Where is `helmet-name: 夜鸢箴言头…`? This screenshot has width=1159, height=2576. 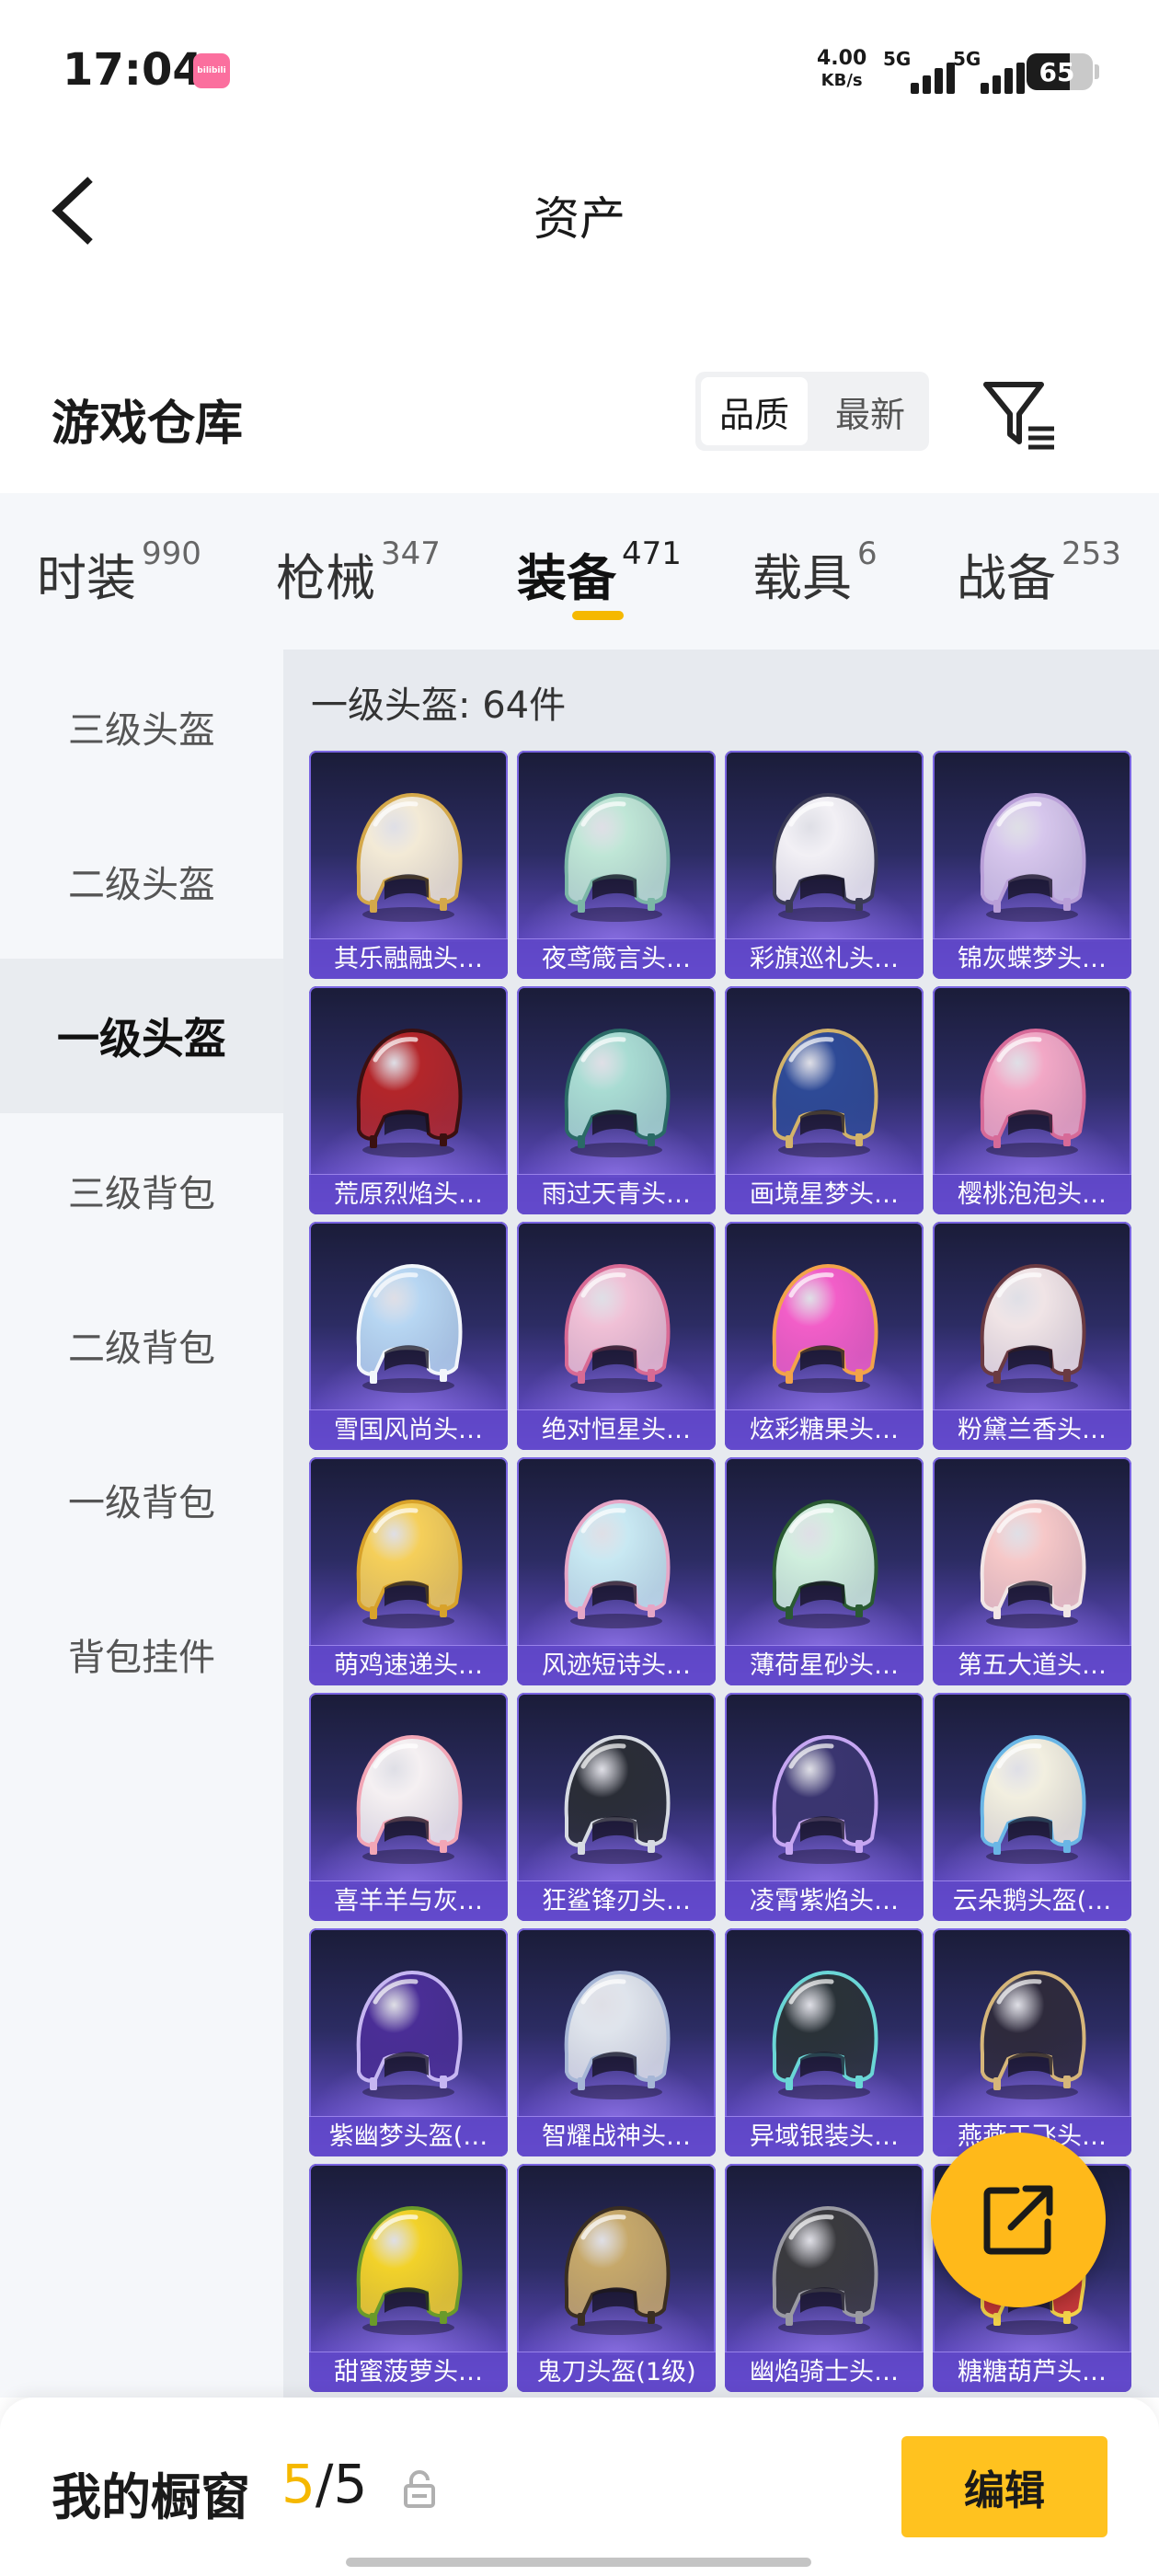 helmet-name: 夜鸢箴言头… is located at coordinates (616, 958).